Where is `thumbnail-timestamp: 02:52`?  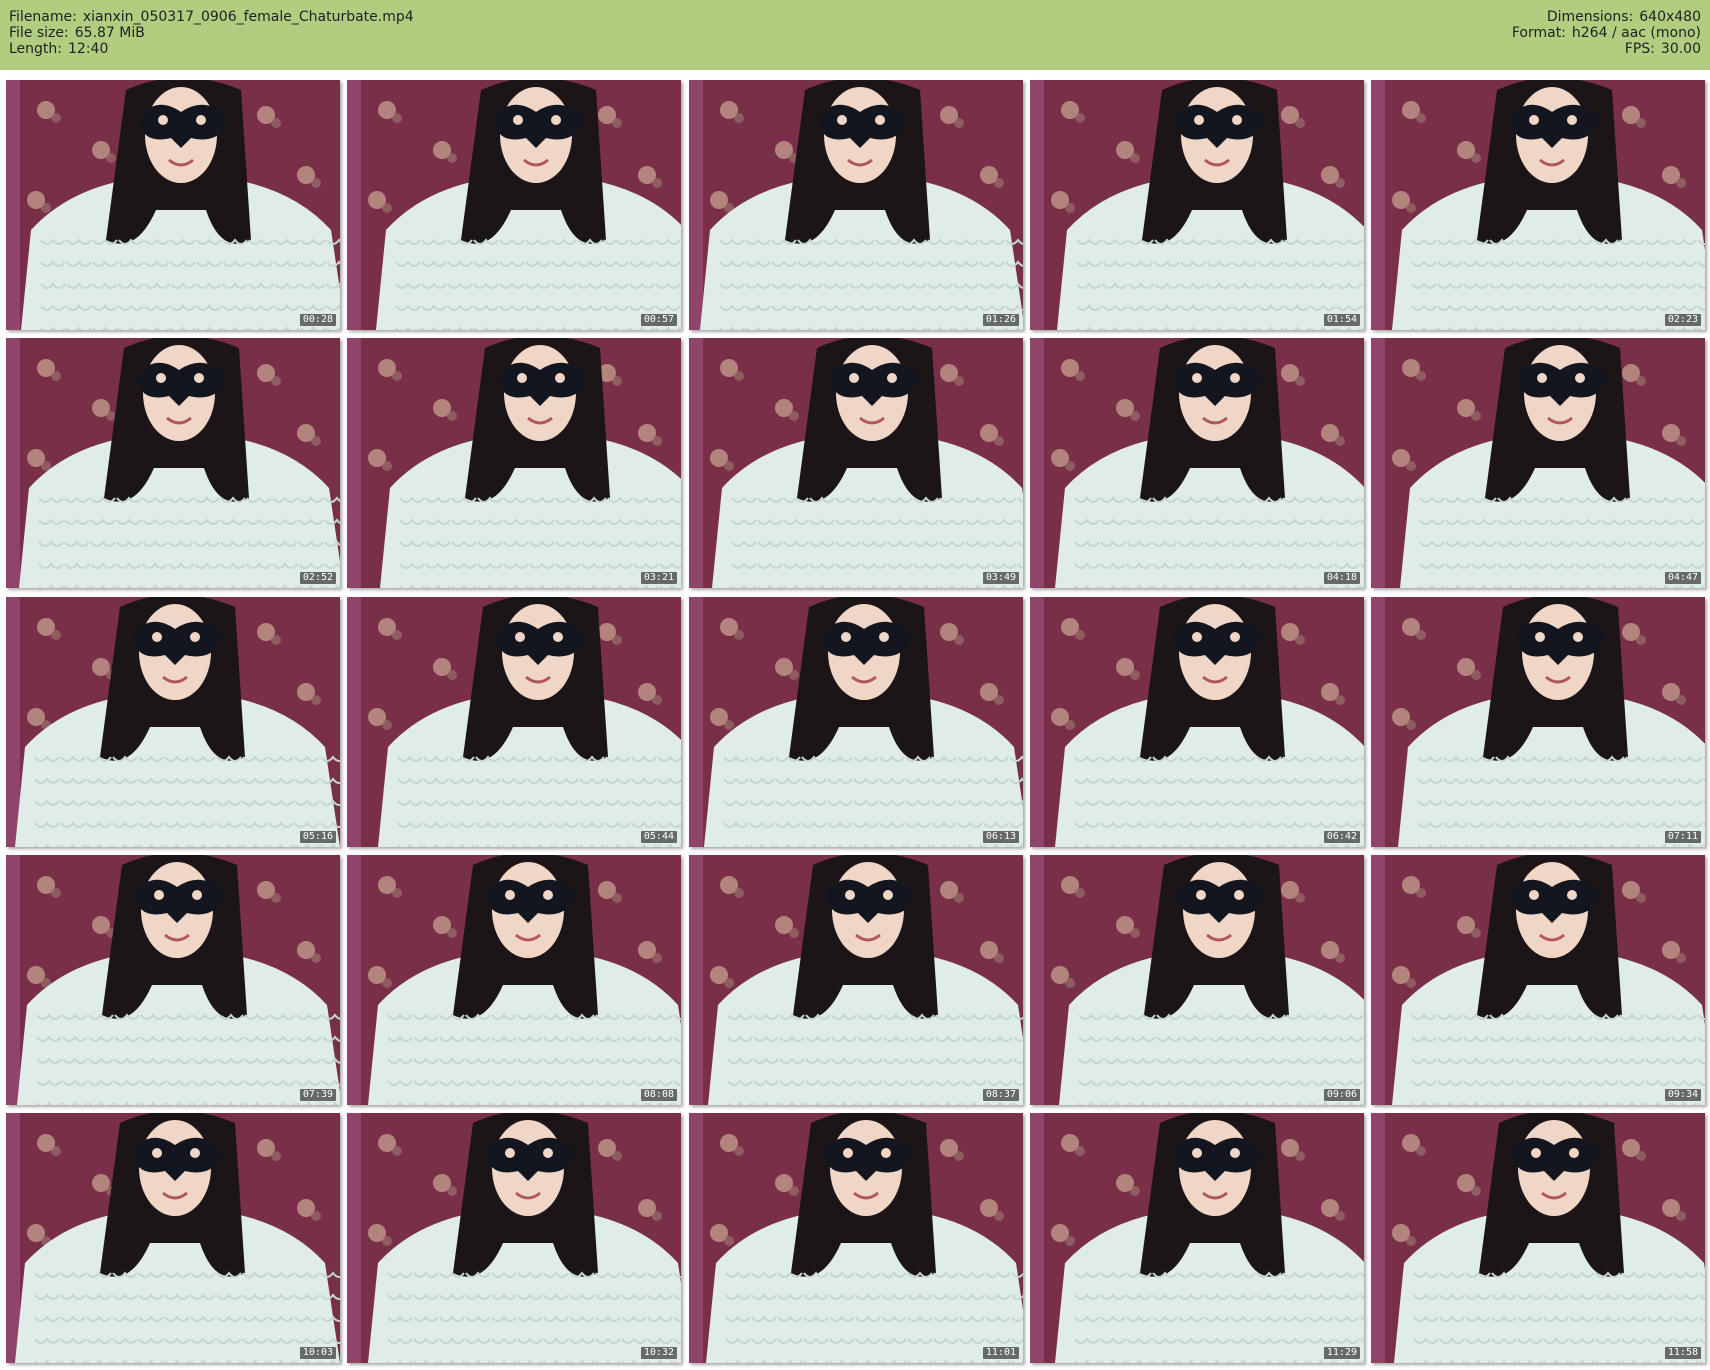 thumbnail-timestamp: 02:52 is located at coordinates (317, 578).